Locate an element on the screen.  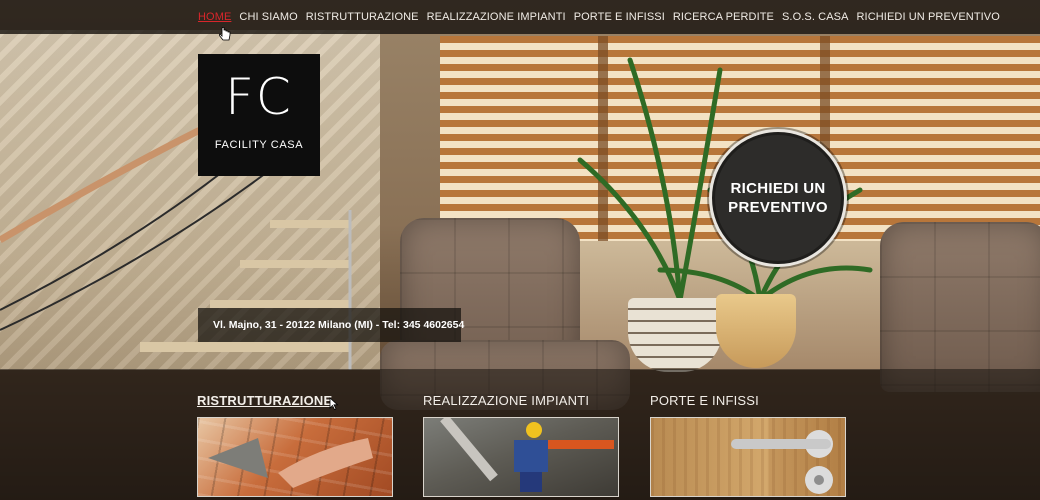
service-title: RISTRUTTURAZIONE is located at coordinates (295, 402).